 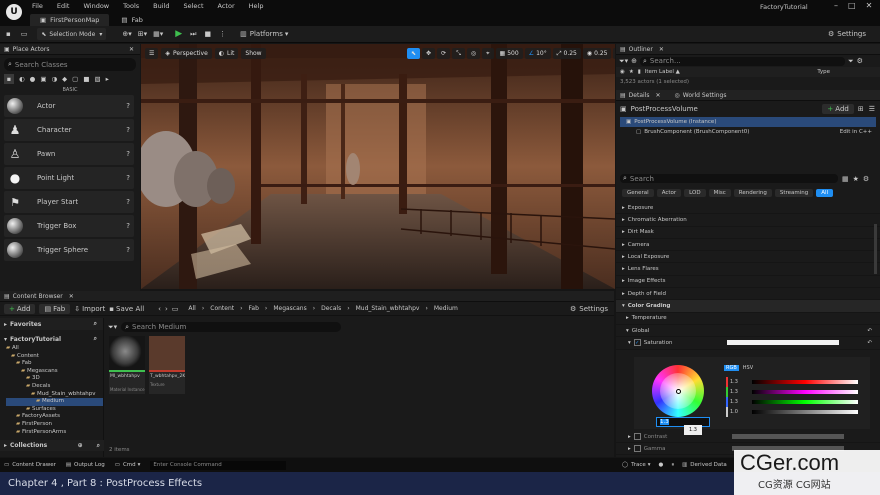 What do you see at coordinates (589, 309) in the screenshot?
I see `cb-settings-button: ⚙ Settings` at bounding box center [589, 309].